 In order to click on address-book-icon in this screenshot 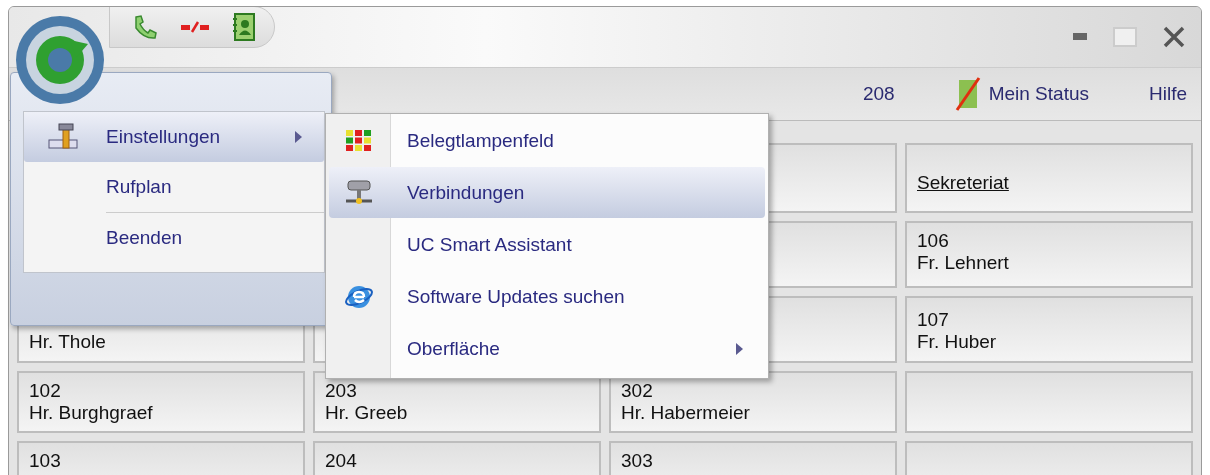, I will do `click(244, 27)`.